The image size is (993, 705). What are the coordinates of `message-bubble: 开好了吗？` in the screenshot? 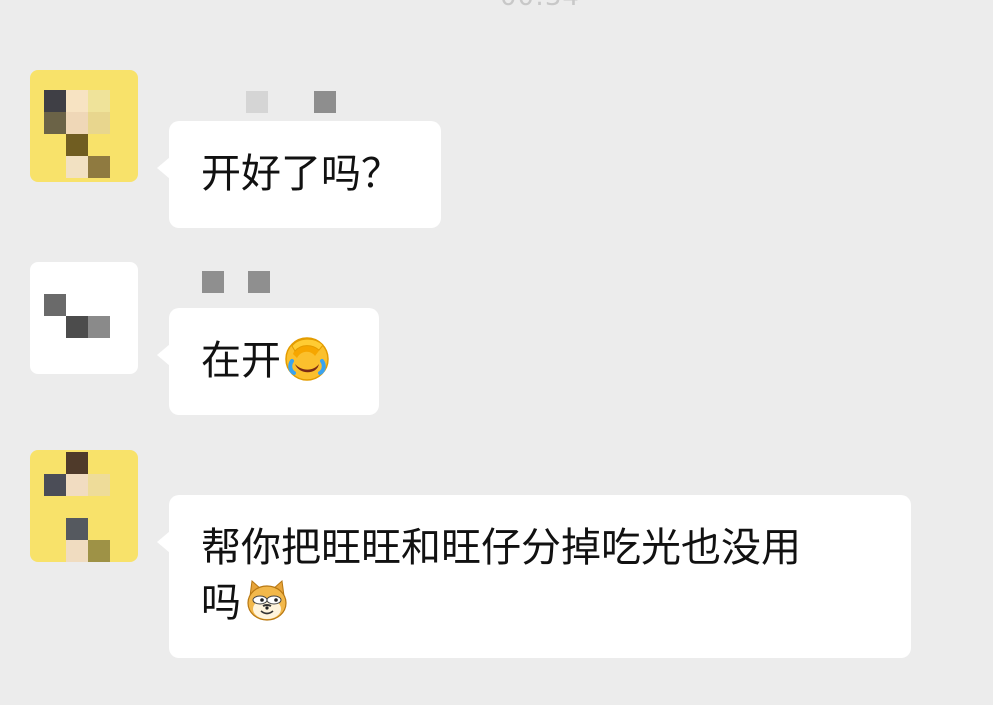 It's located at (299, 174).